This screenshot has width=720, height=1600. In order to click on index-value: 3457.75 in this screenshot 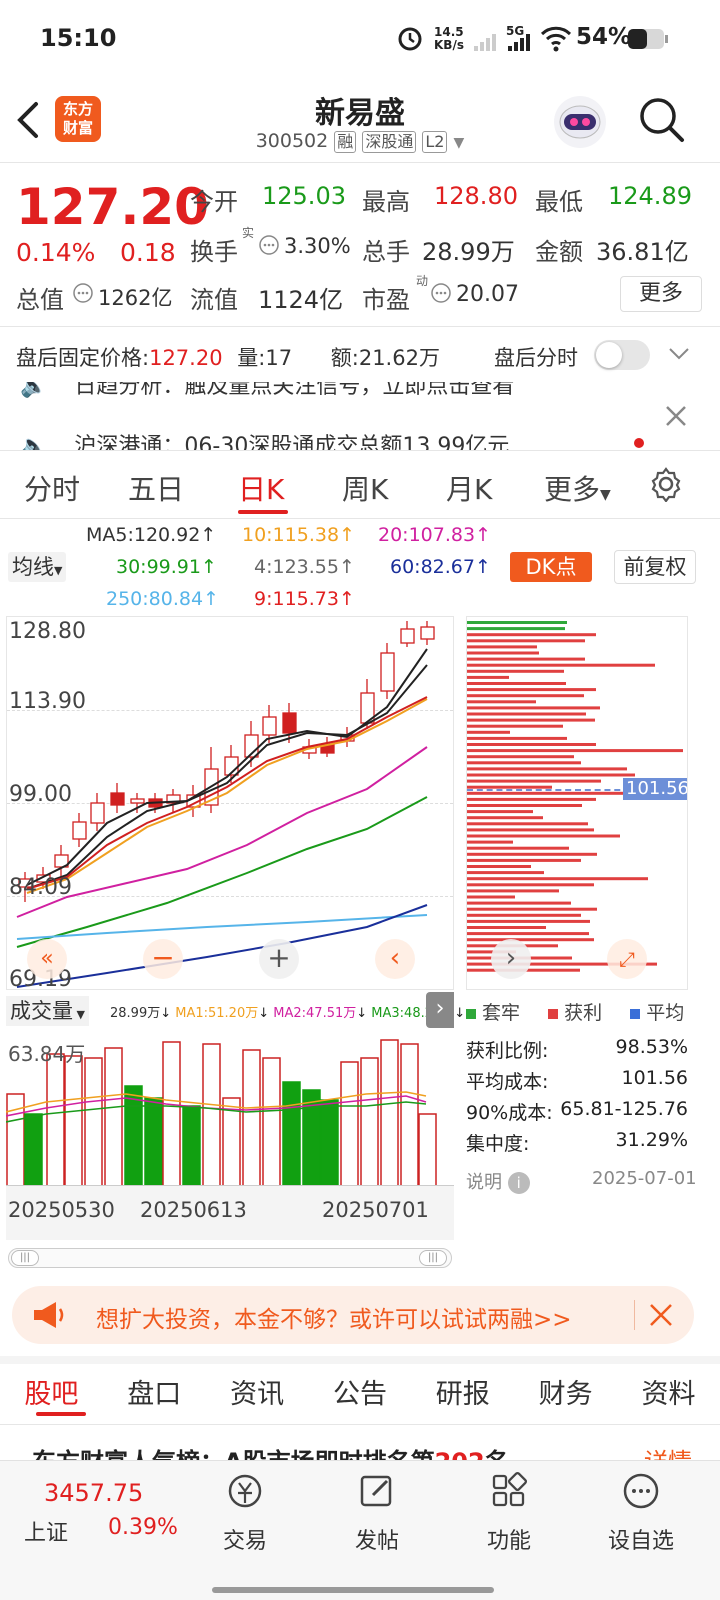, I will do `click(94, 1493)`.